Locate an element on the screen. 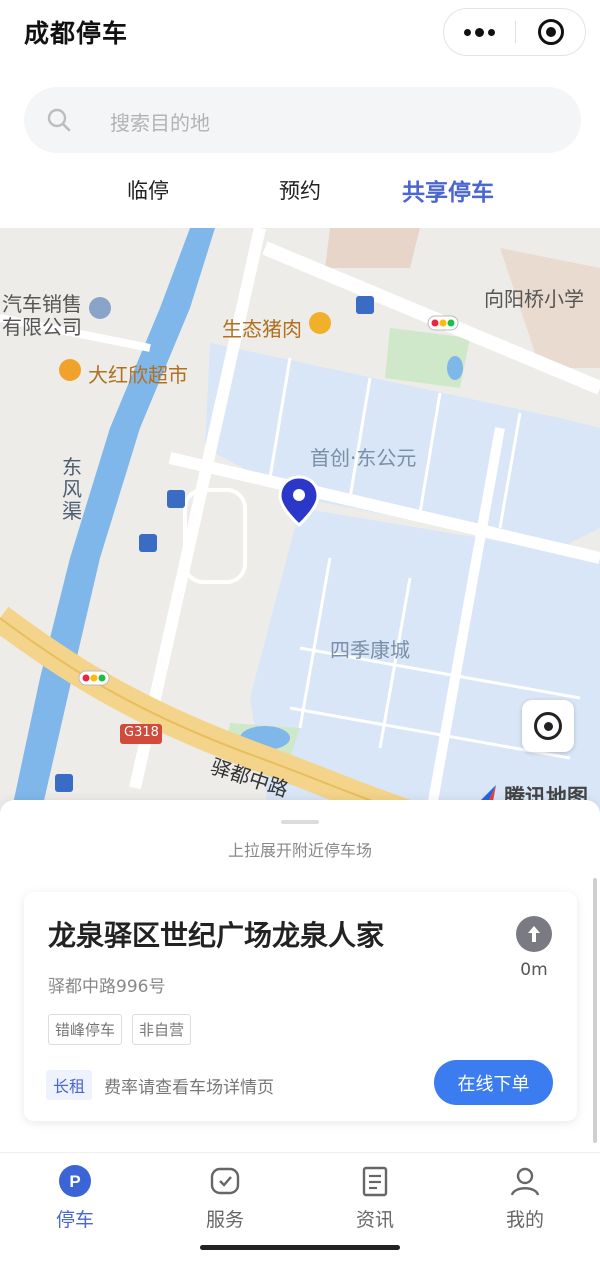 This screenshot has height=1263, width=600. locate-icon is located at coordinates (548, 726).